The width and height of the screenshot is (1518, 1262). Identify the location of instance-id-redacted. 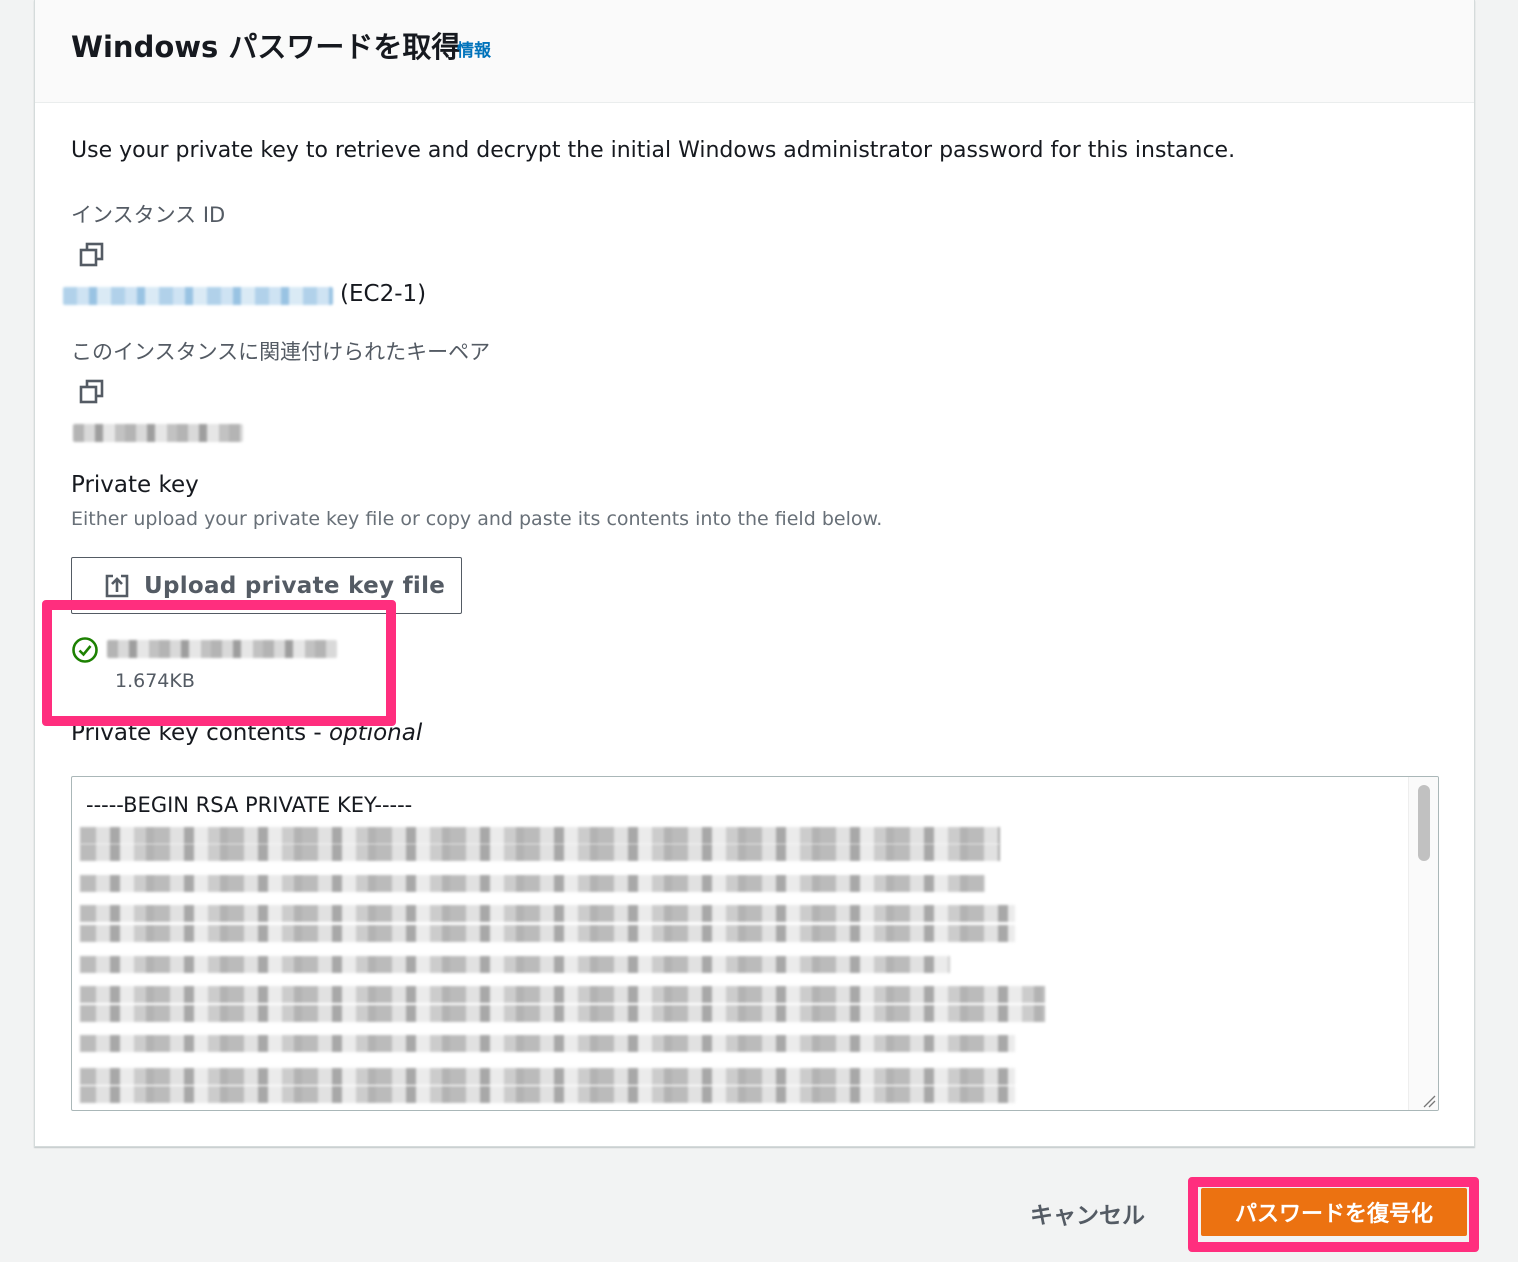
(198, 296).